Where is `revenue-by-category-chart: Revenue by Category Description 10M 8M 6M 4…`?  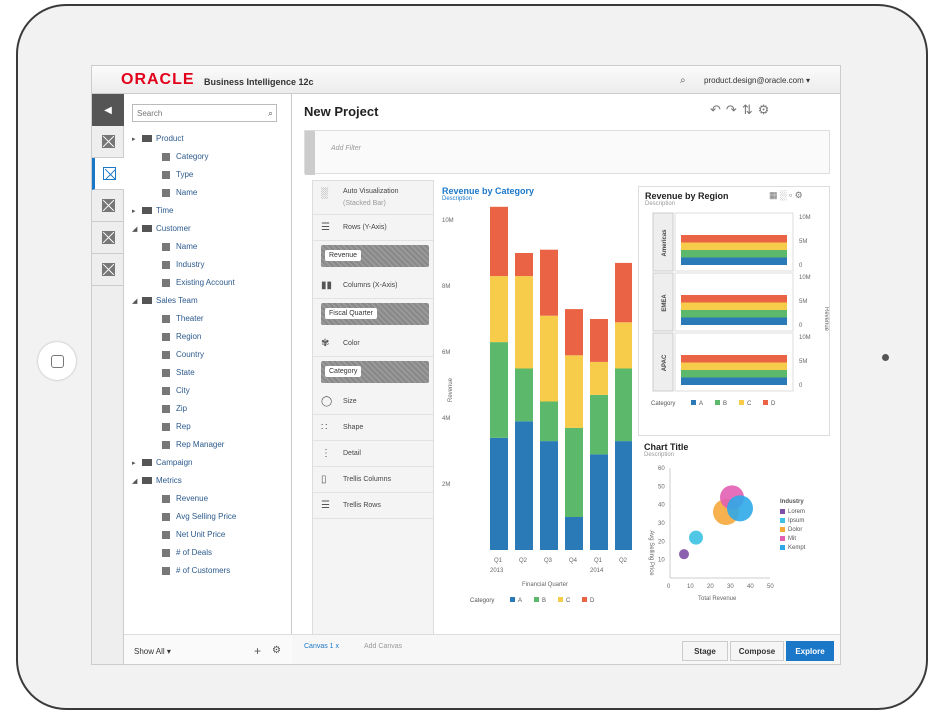
revenue-by-category-chart: Revenue by Category Description 10M 8M 6M 4… is located at coordinates (537, 414).